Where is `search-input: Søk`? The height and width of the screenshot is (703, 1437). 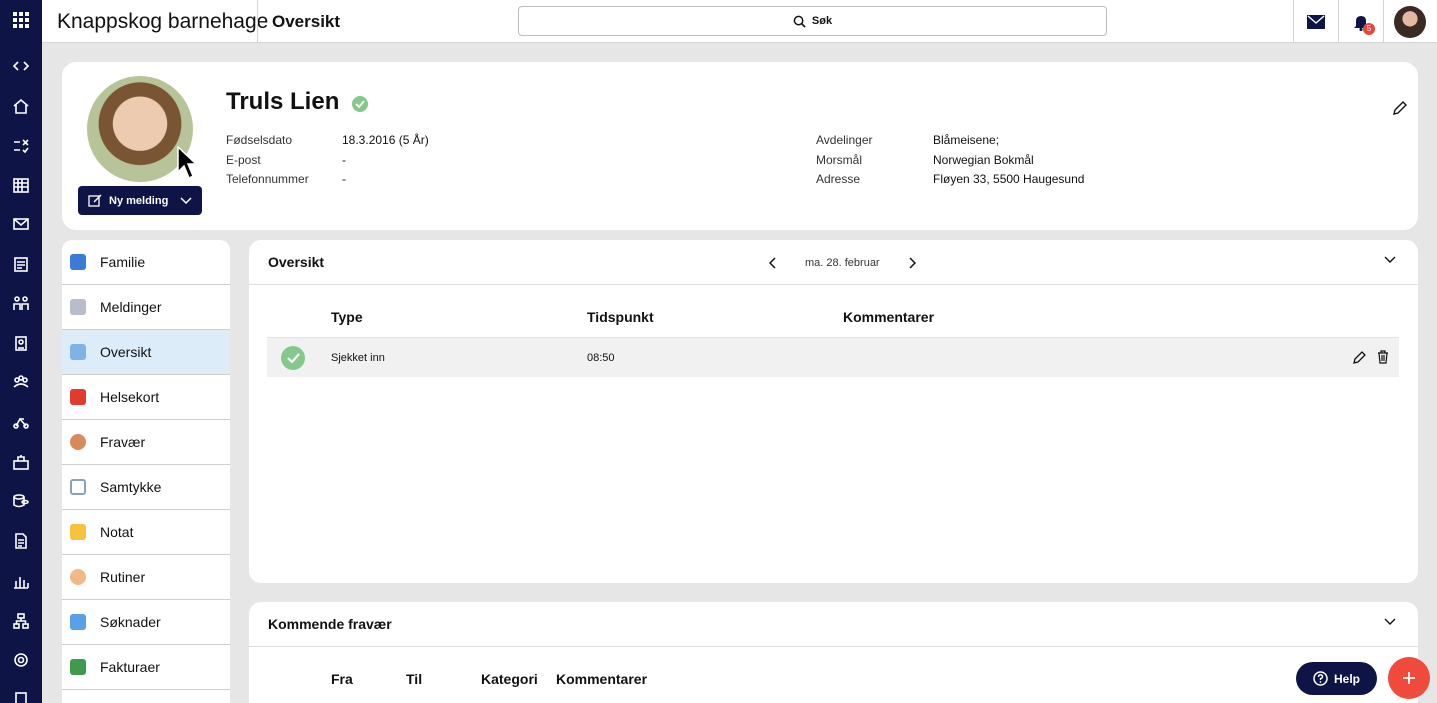 search-input: Søk is located at coordinates (812, 21).